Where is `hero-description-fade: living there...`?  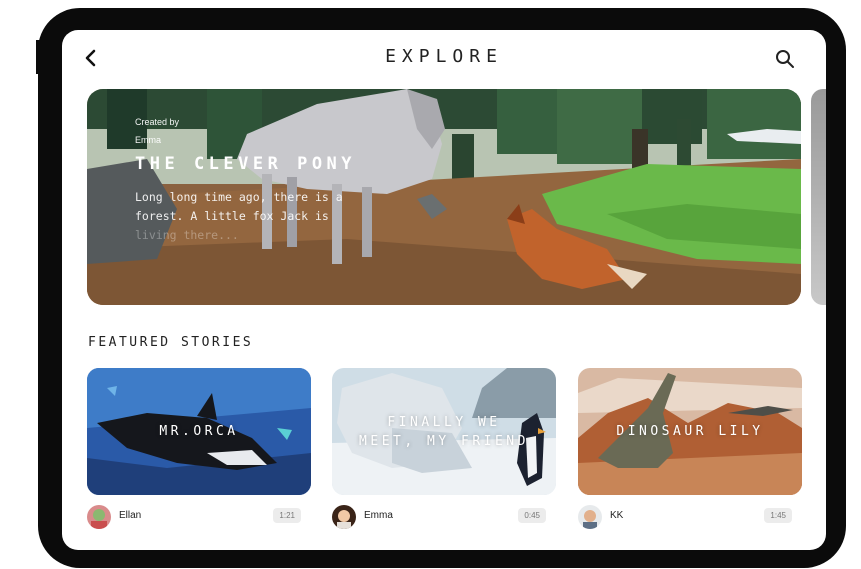
hero-description-fade: living there... is located at coordinates (187, 235).